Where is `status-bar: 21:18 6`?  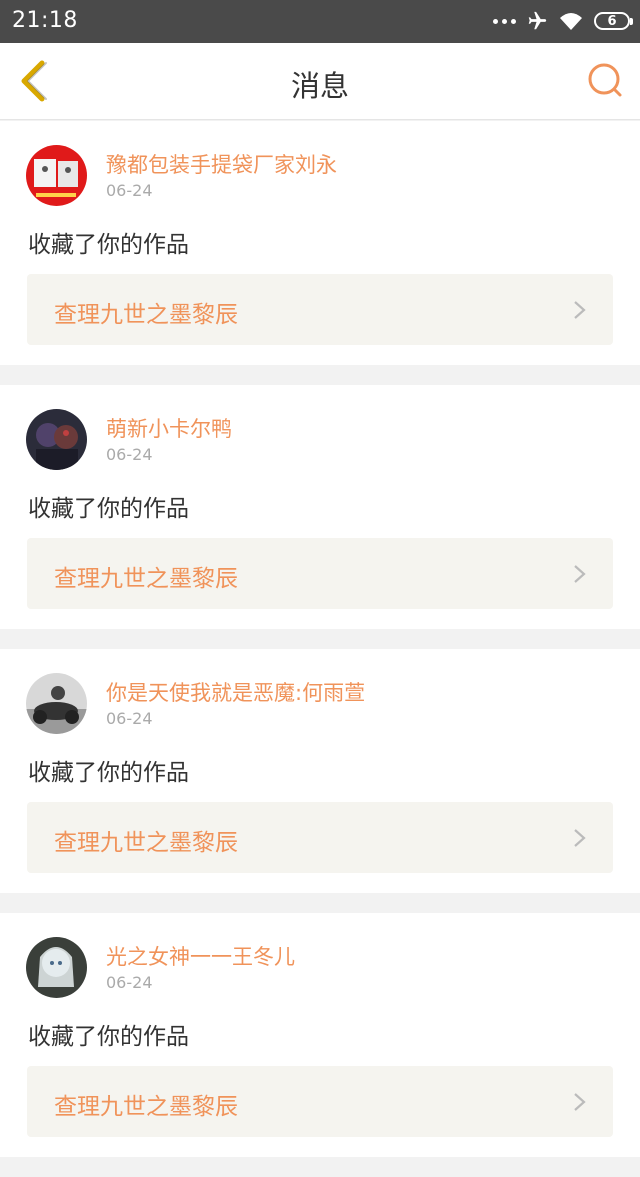 status-bar: 21:18 6 is located at coordinates (320, 21).